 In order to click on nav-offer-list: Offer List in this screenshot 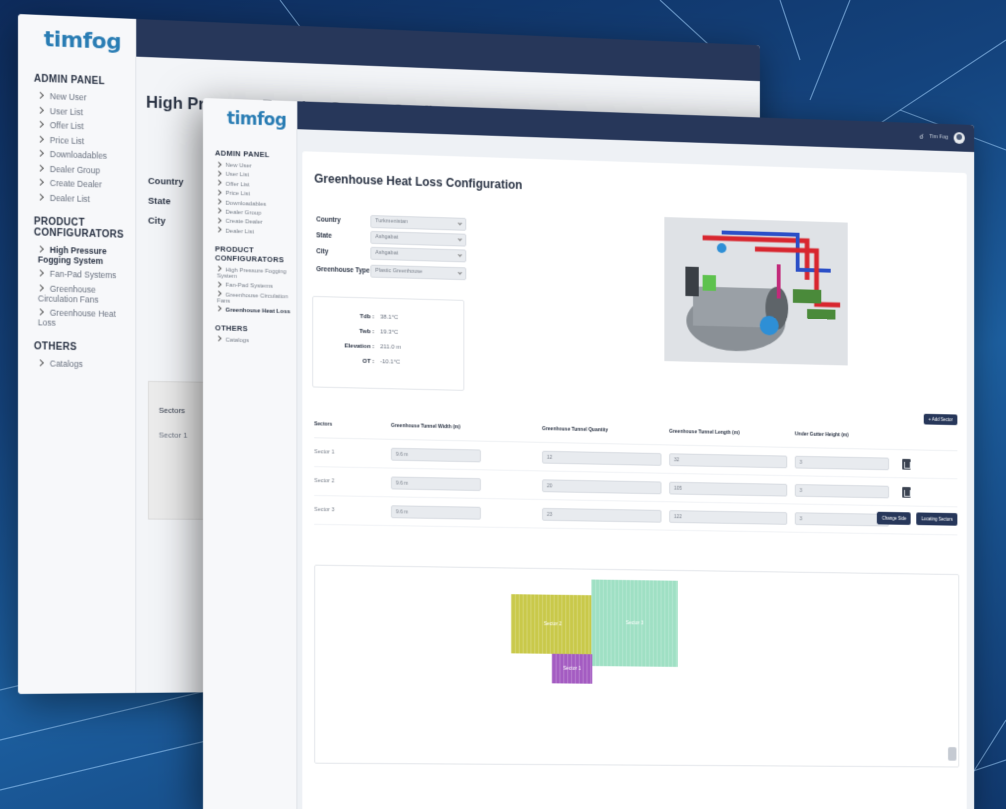, I will do `click(253, 184)`.